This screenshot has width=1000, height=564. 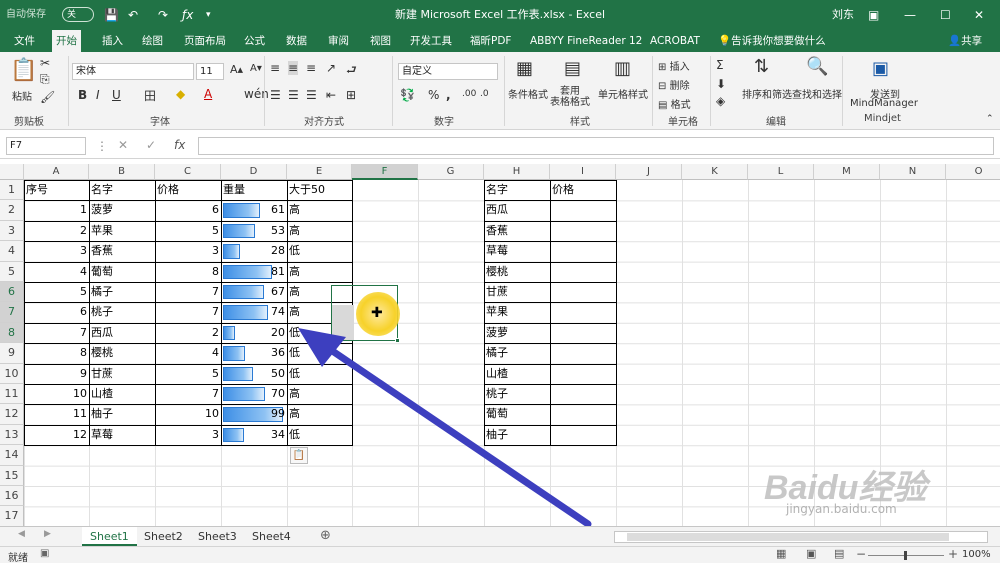 What do you see at coordinates (490, 41) in the screenshot?
I see `tab-foxit-pdf: 福昕PDF` at bounding box center [490, 41].